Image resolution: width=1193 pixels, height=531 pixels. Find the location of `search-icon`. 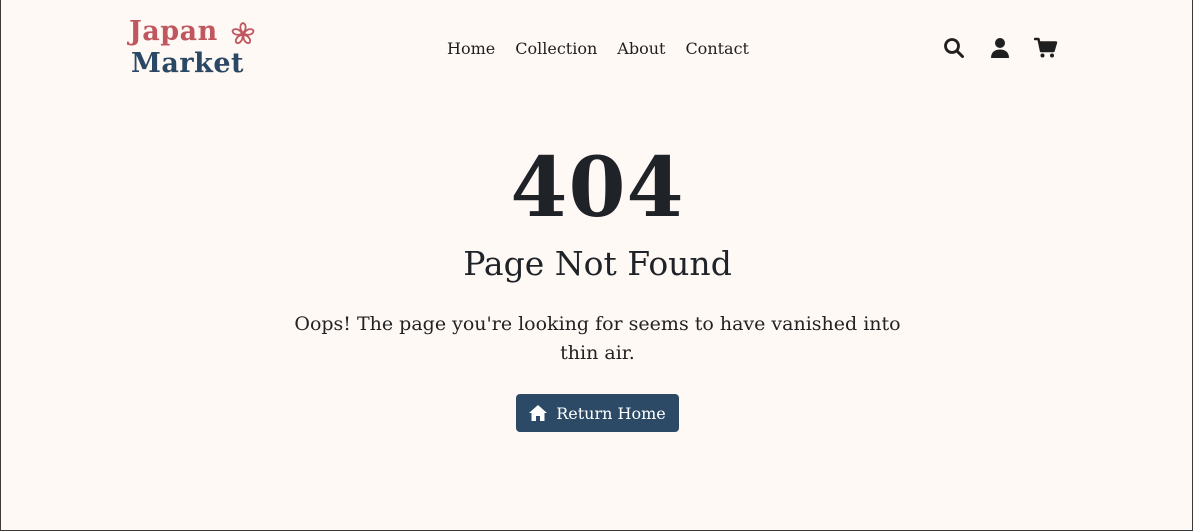

search-icon is located at coordinates (954, 48).